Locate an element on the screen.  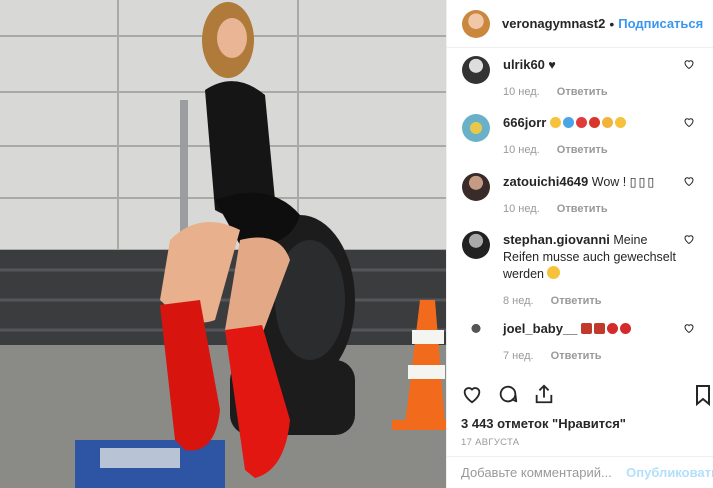
bookmark-icon is located at coordinates (703, 395).